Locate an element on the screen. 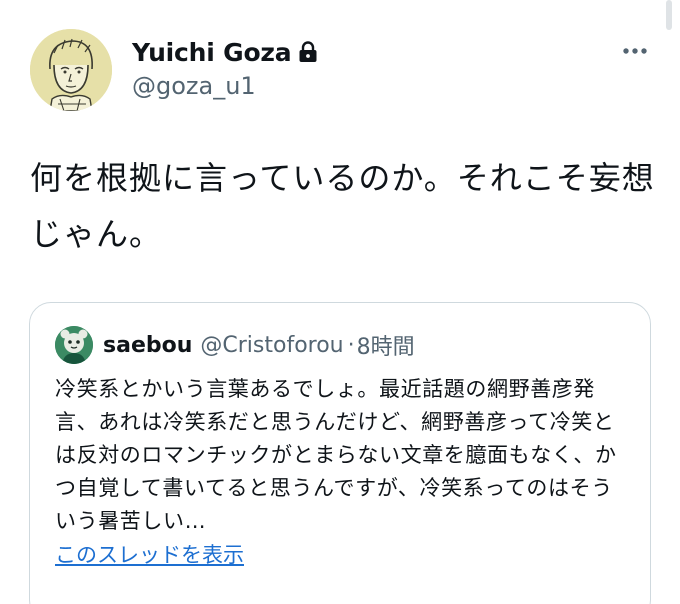 The height and width of the screenshot is (604, 680). display-name-row: Yuichi Goza is located at coordinates (225, 52).